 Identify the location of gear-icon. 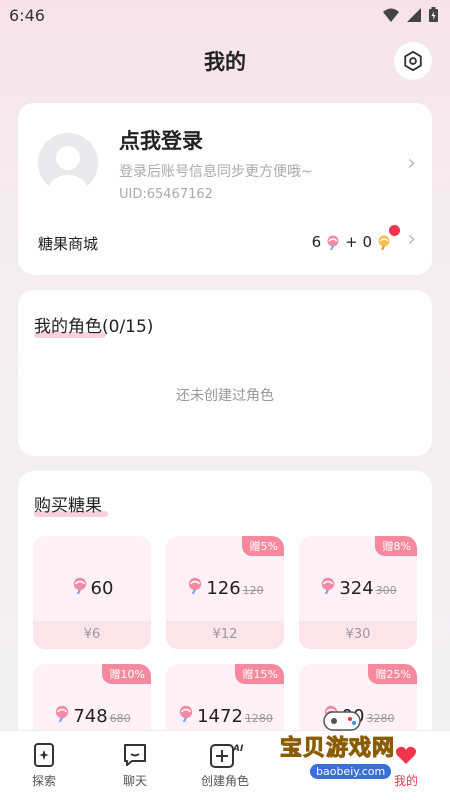
(413, 61).